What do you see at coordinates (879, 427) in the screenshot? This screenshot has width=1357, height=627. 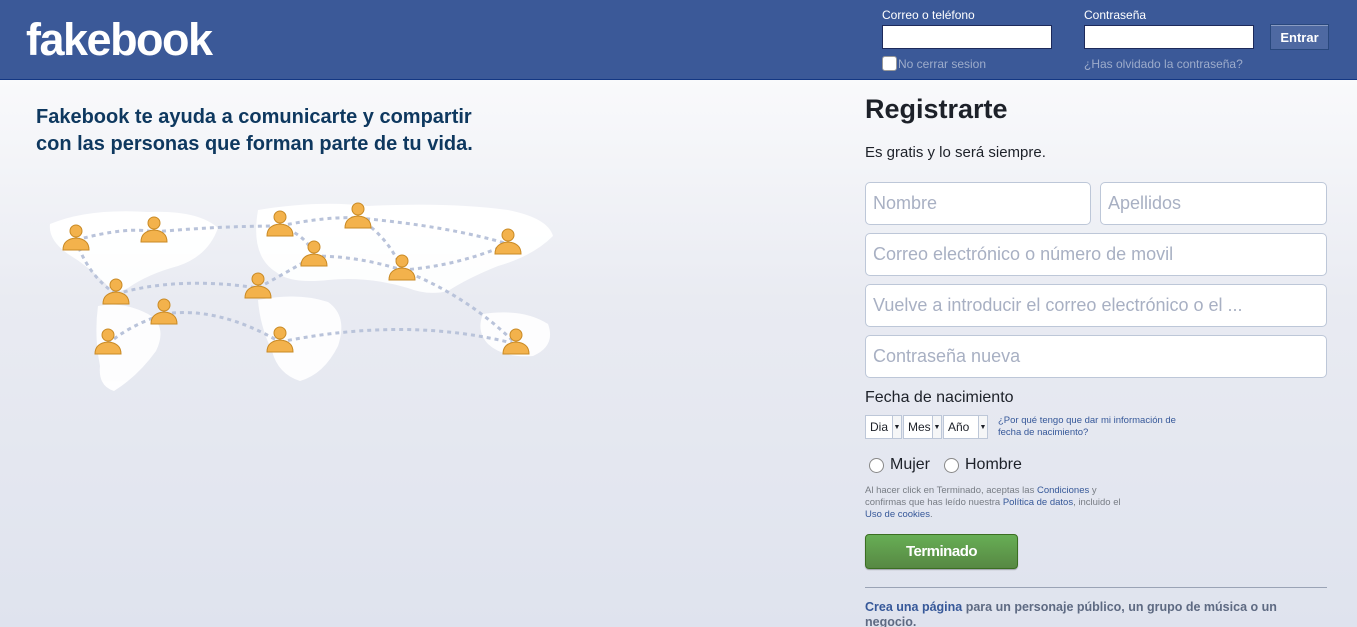 I see `day-select-value: Dia` at bounding box center [879, 427].